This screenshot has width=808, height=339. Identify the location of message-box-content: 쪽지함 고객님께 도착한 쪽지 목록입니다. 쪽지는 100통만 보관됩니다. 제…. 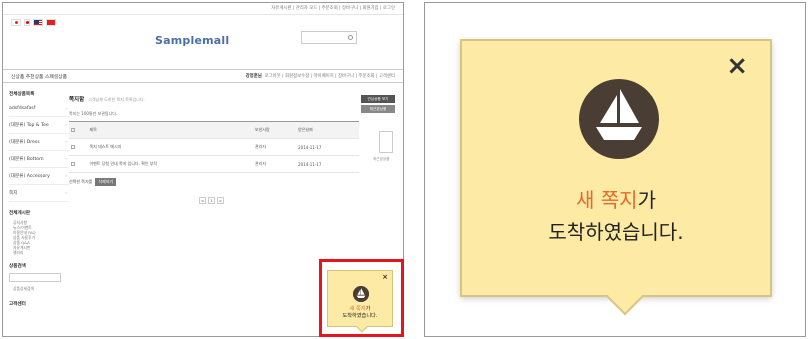
(214, 140).